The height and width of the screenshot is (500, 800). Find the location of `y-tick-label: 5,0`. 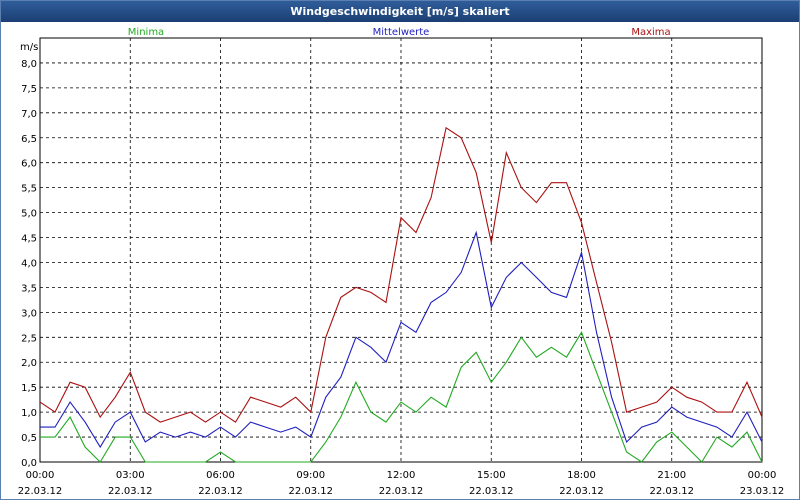

y-tick-label: 5,0 is located at coordinates (29, 214).